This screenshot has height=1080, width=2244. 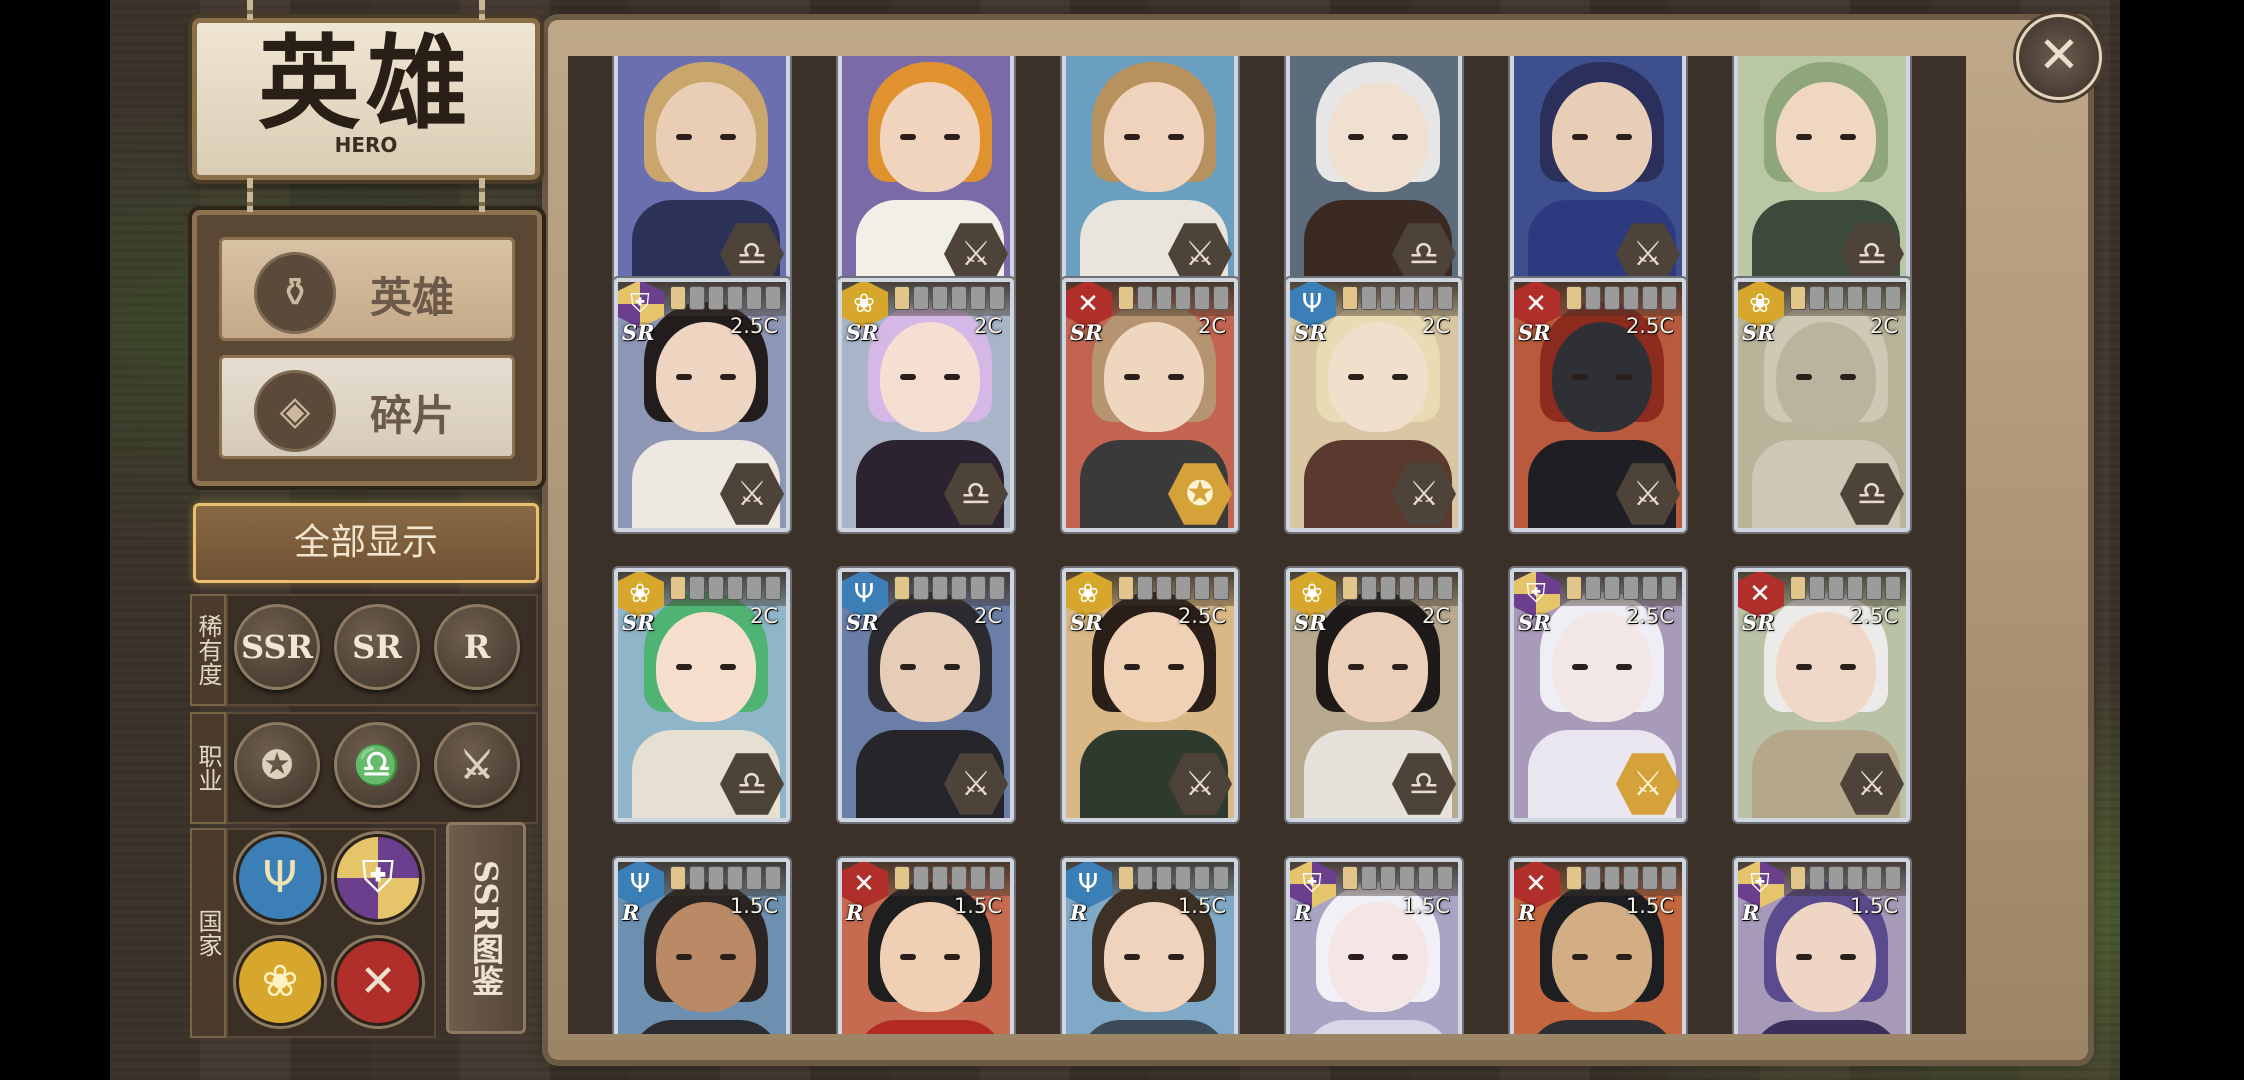 I want to click on filter-ssr-button: SSR, so click(x=277, y=647).